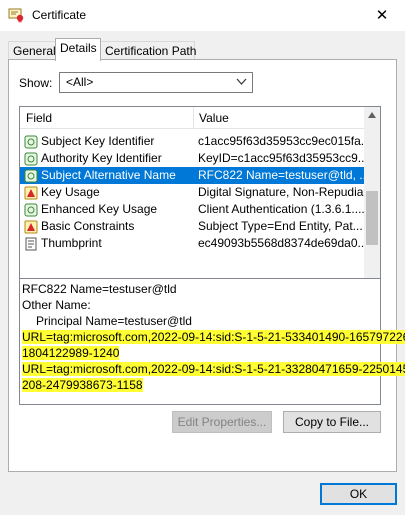 The width and height of the screenshot is (405, 515). I want to click on show-label: Show:, so click(36, 83).